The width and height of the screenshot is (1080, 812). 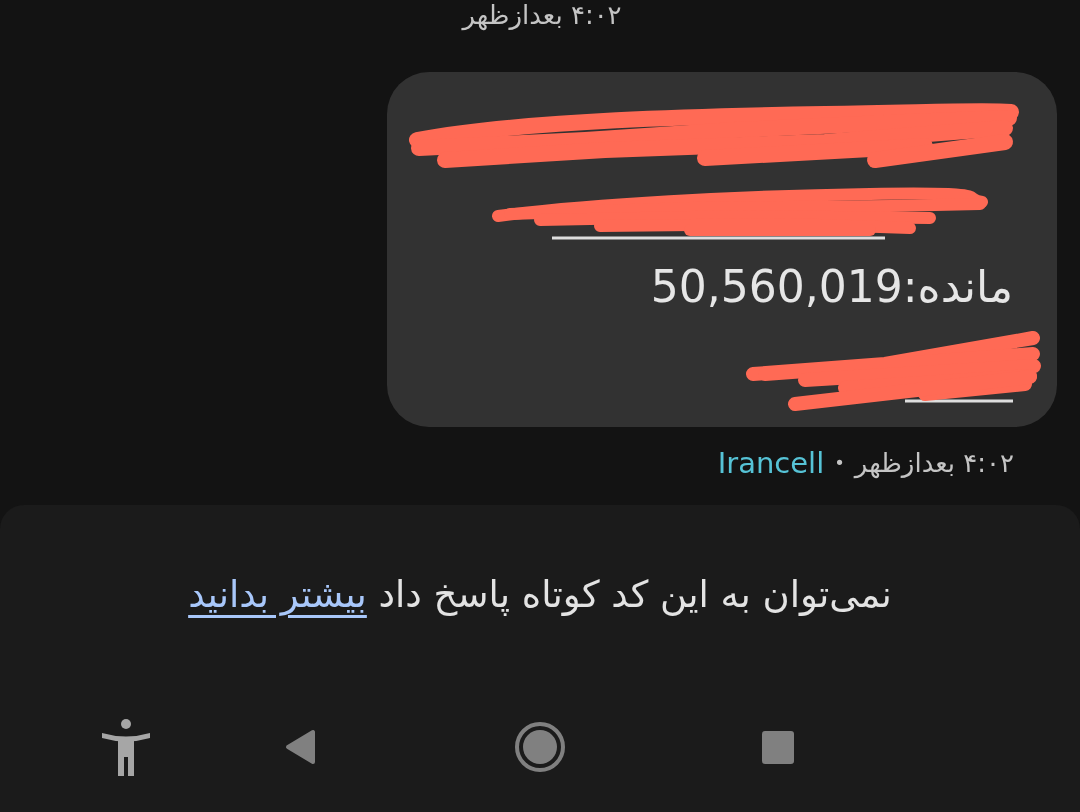 I want to click on reply-notice-text: نمی‌توان به این کد کوتاه پاسخ داد بیشتر بدانید, so click(x=540, y=595).